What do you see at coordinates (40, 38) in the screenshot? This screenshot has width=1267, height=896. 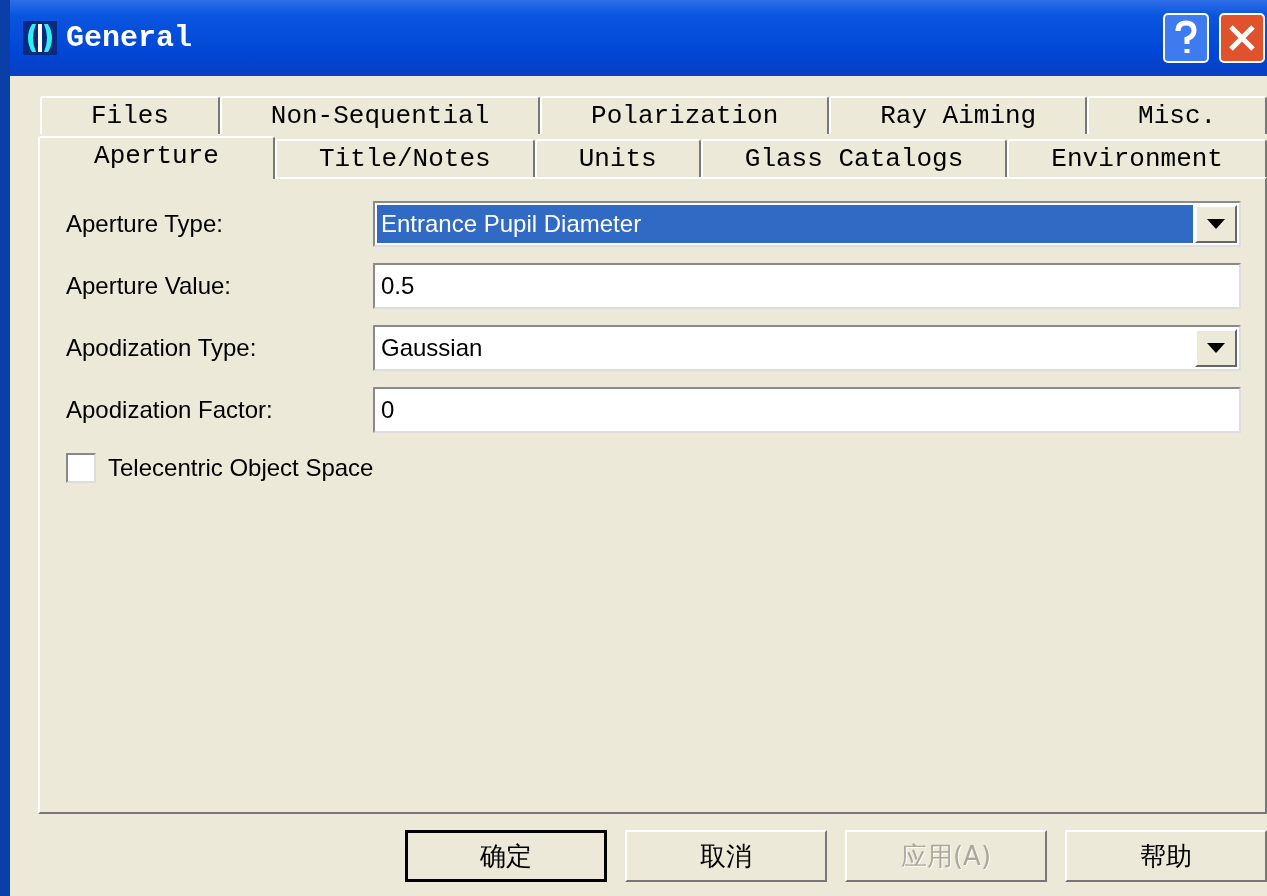 I see `lens-icon` at bounding box center [40, 38].